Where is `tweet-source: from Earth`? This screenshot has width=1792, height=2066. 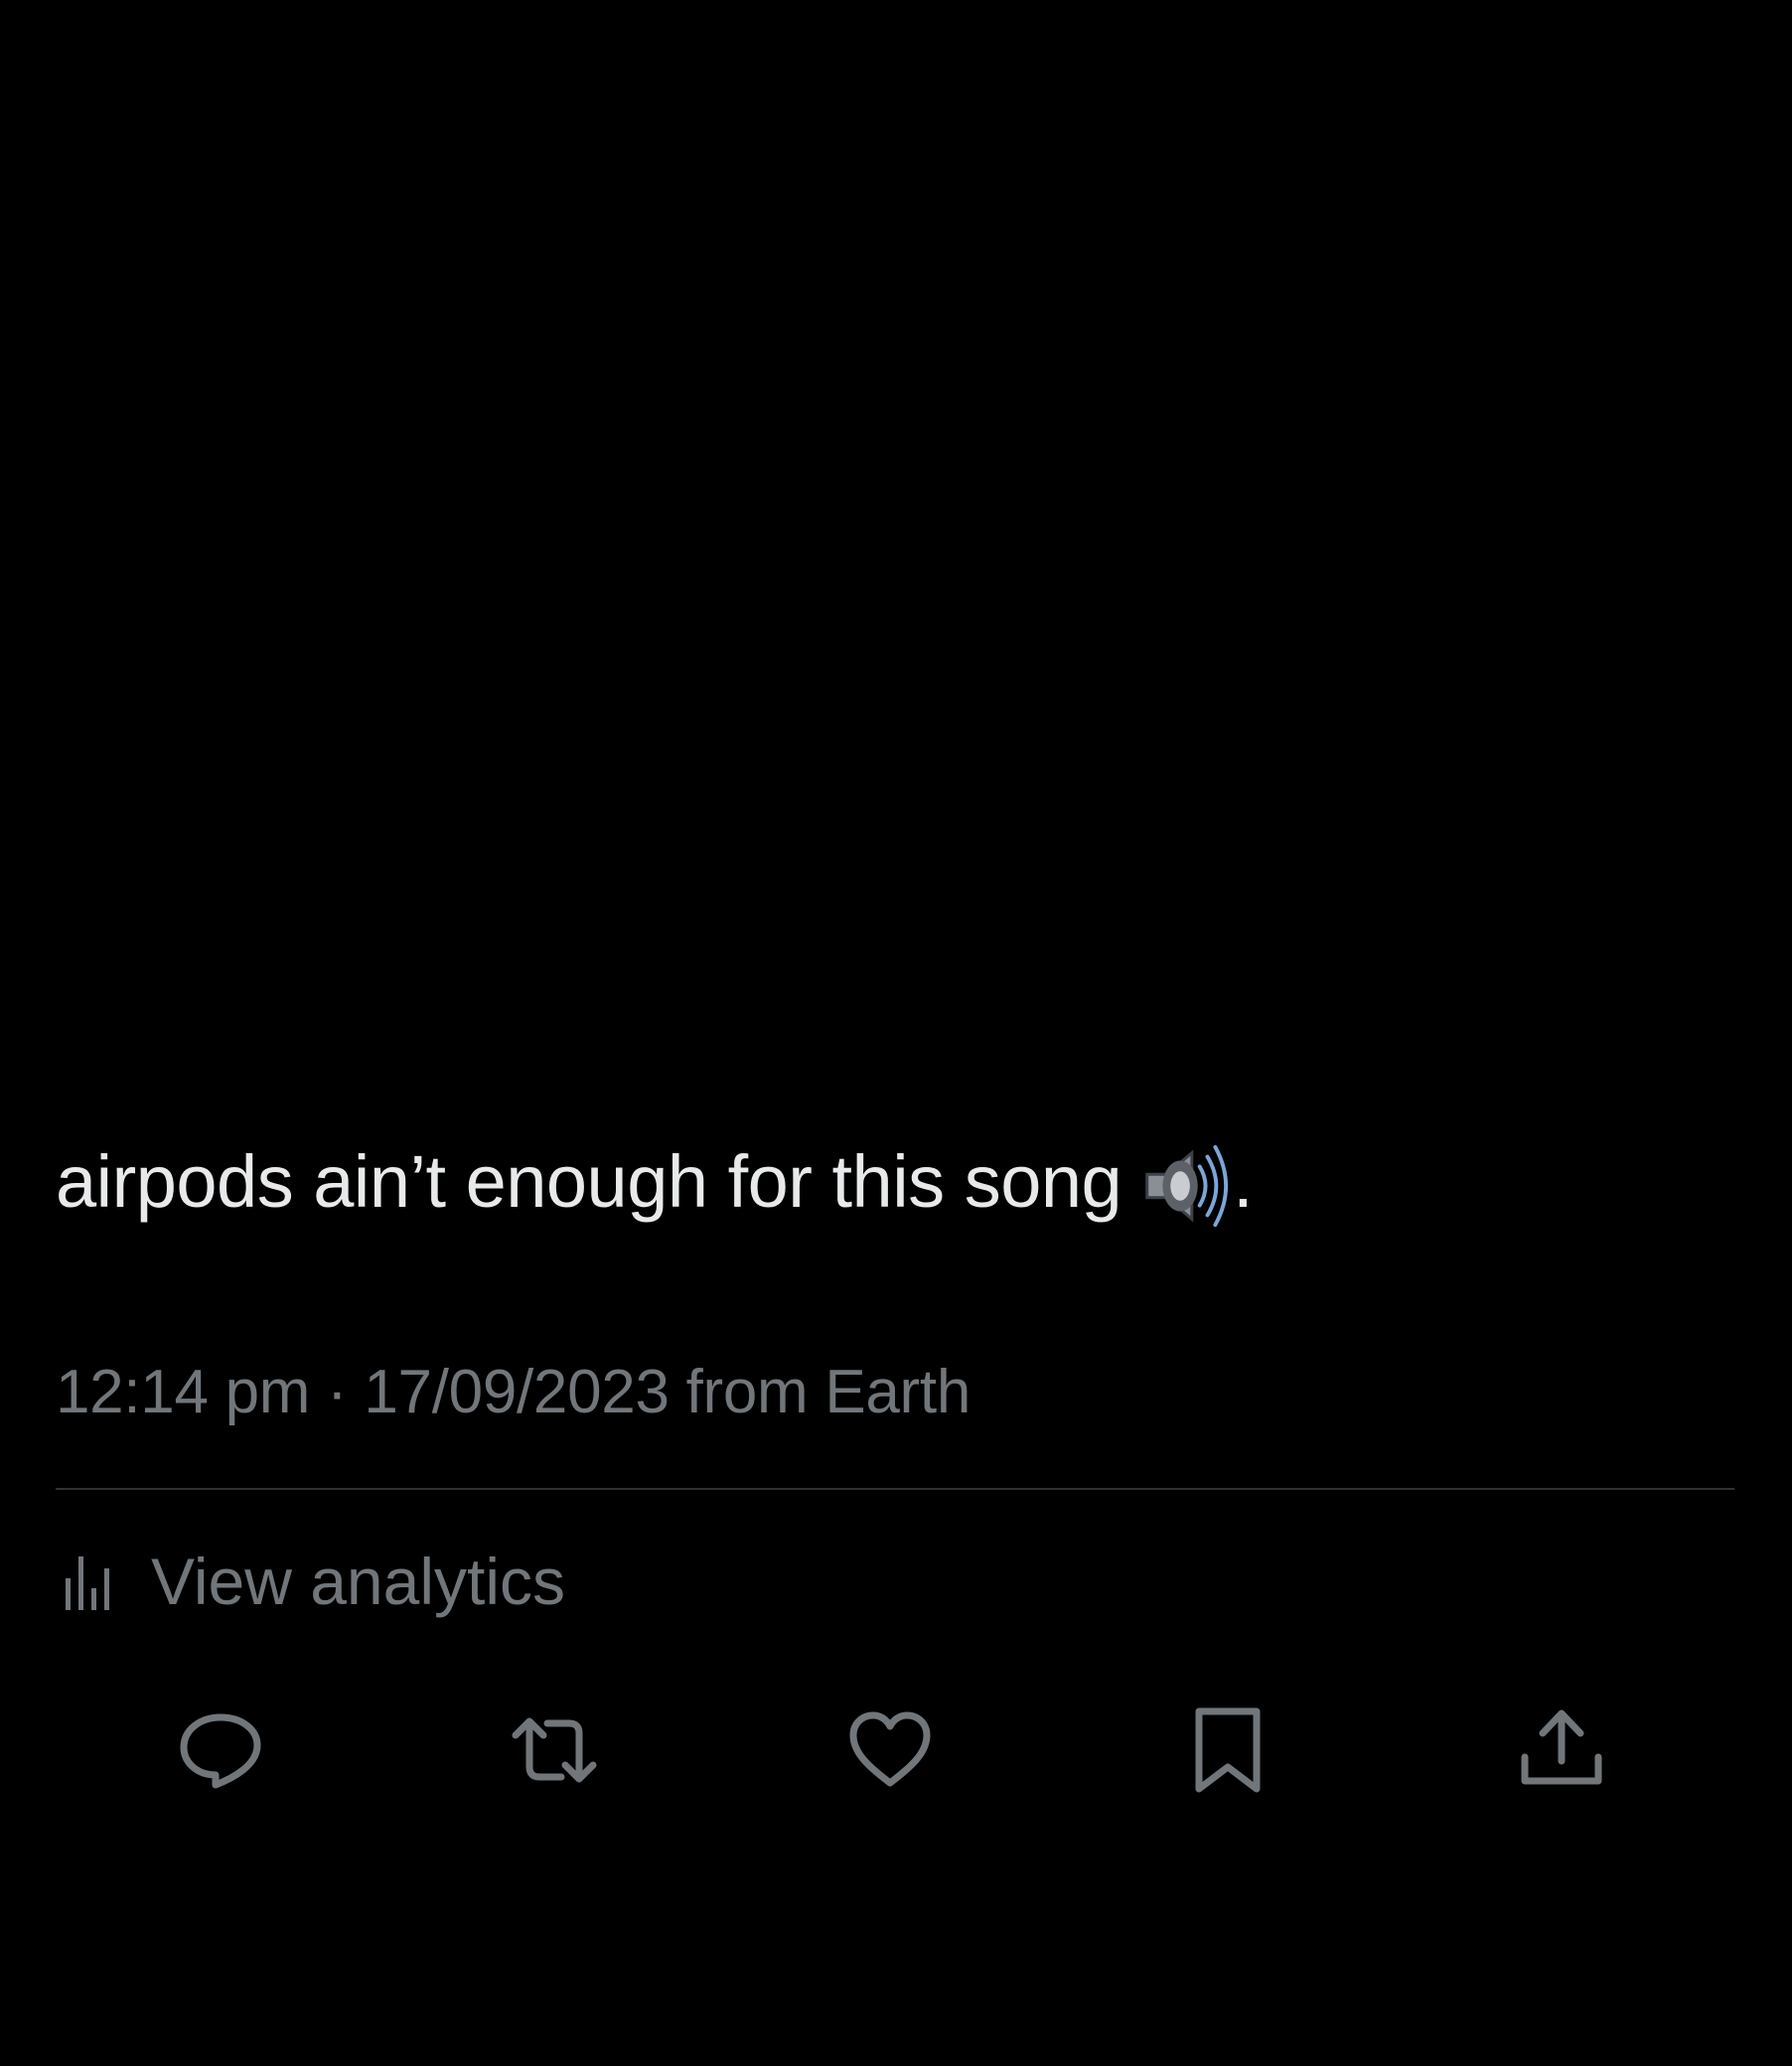
tweet-source: from Earth is located at coordinates (828, 1392).